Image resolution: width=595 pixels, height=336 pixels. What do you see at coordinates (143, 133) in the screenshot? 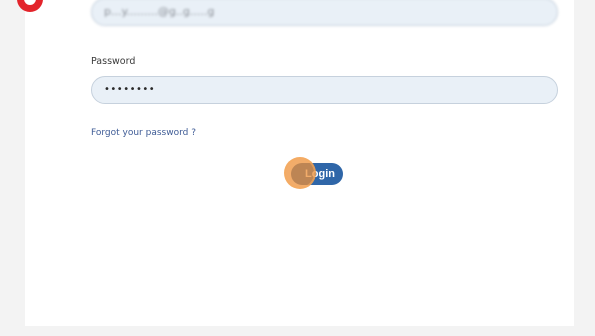
I see `forgot-password-link: Forgot your password ?` at bounding box center [143, 133].